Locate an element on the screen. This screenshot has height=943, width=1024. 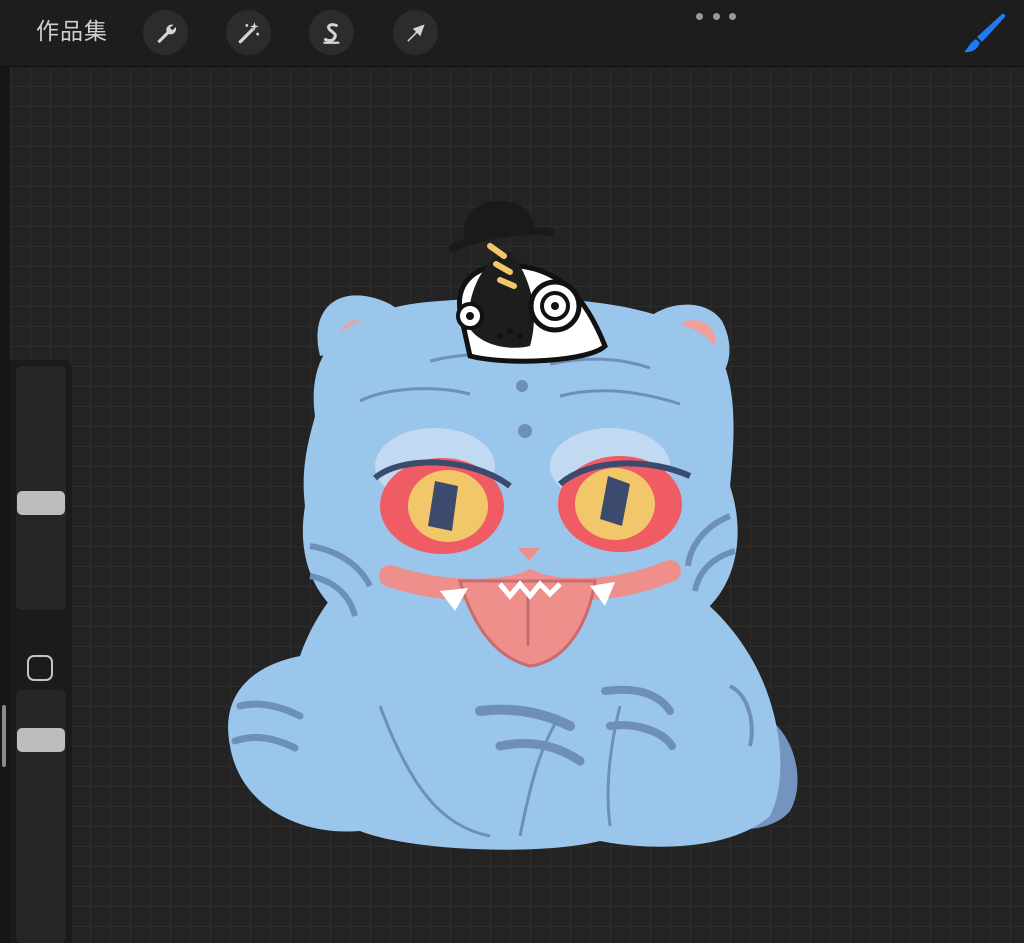
brush-icon is located at coordinates (984, 34).